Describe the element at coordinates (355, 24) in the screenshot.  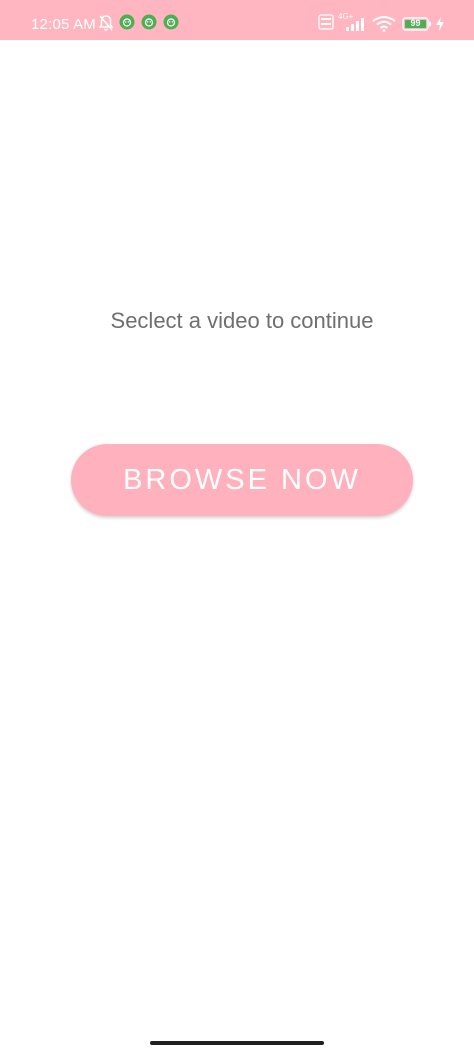
I see `signal-icon` at that location.